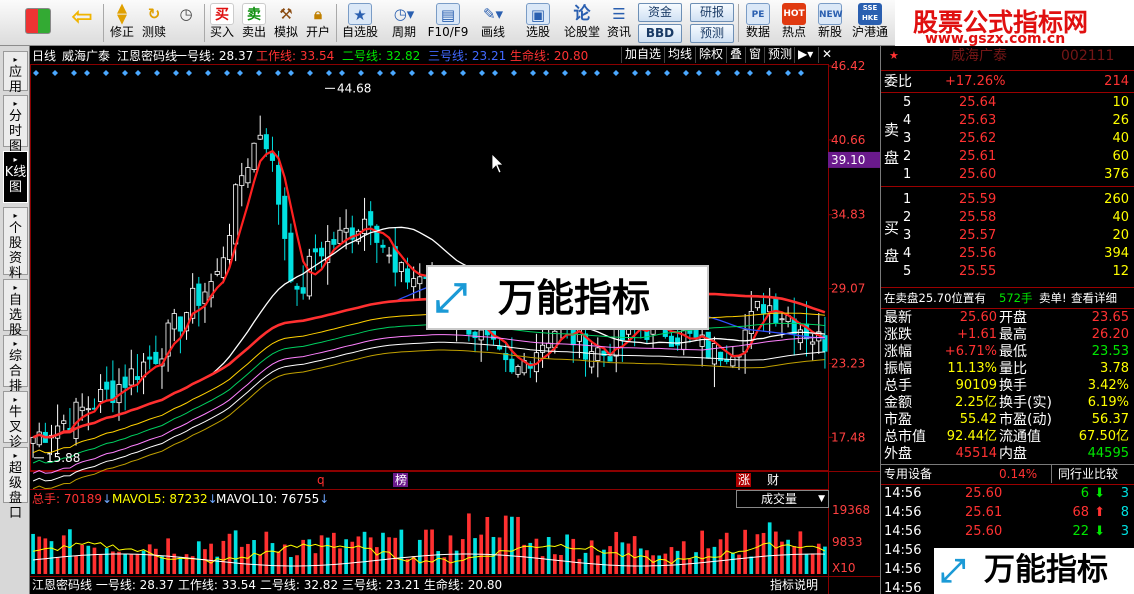 The image size is (1134, 594). I want to click on ma-button: 均线, so click(680, 55).